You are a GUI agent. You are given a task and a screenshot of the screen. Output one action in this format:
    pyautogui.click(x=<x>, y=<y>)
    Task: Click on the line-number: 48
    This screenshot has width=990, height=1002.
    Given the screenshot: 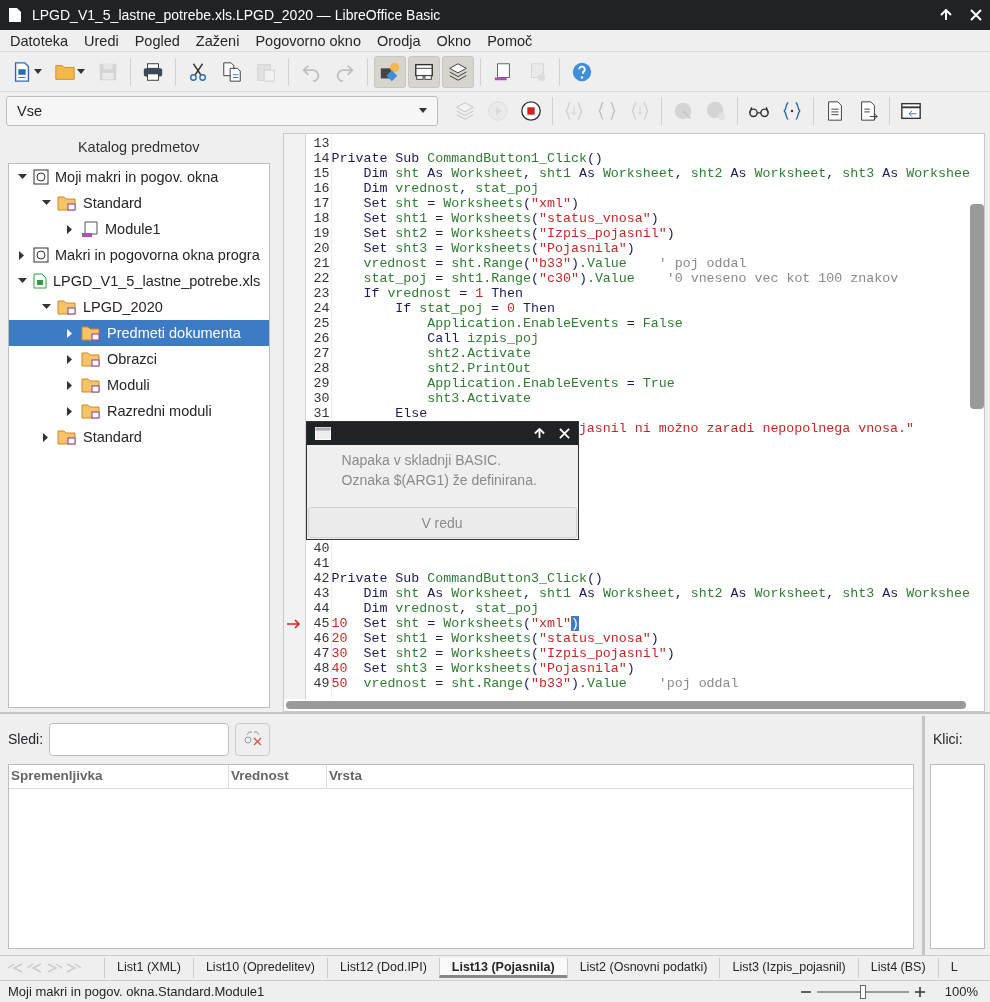 What is the action you would take?
    pyautogui.click(x=321, y=668)
    